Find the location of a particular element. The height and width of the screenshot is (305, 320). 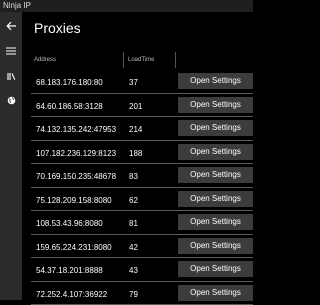

table-row: 64.60.186.58:3128 201 Open Settings is located at coordinates (142, 106).